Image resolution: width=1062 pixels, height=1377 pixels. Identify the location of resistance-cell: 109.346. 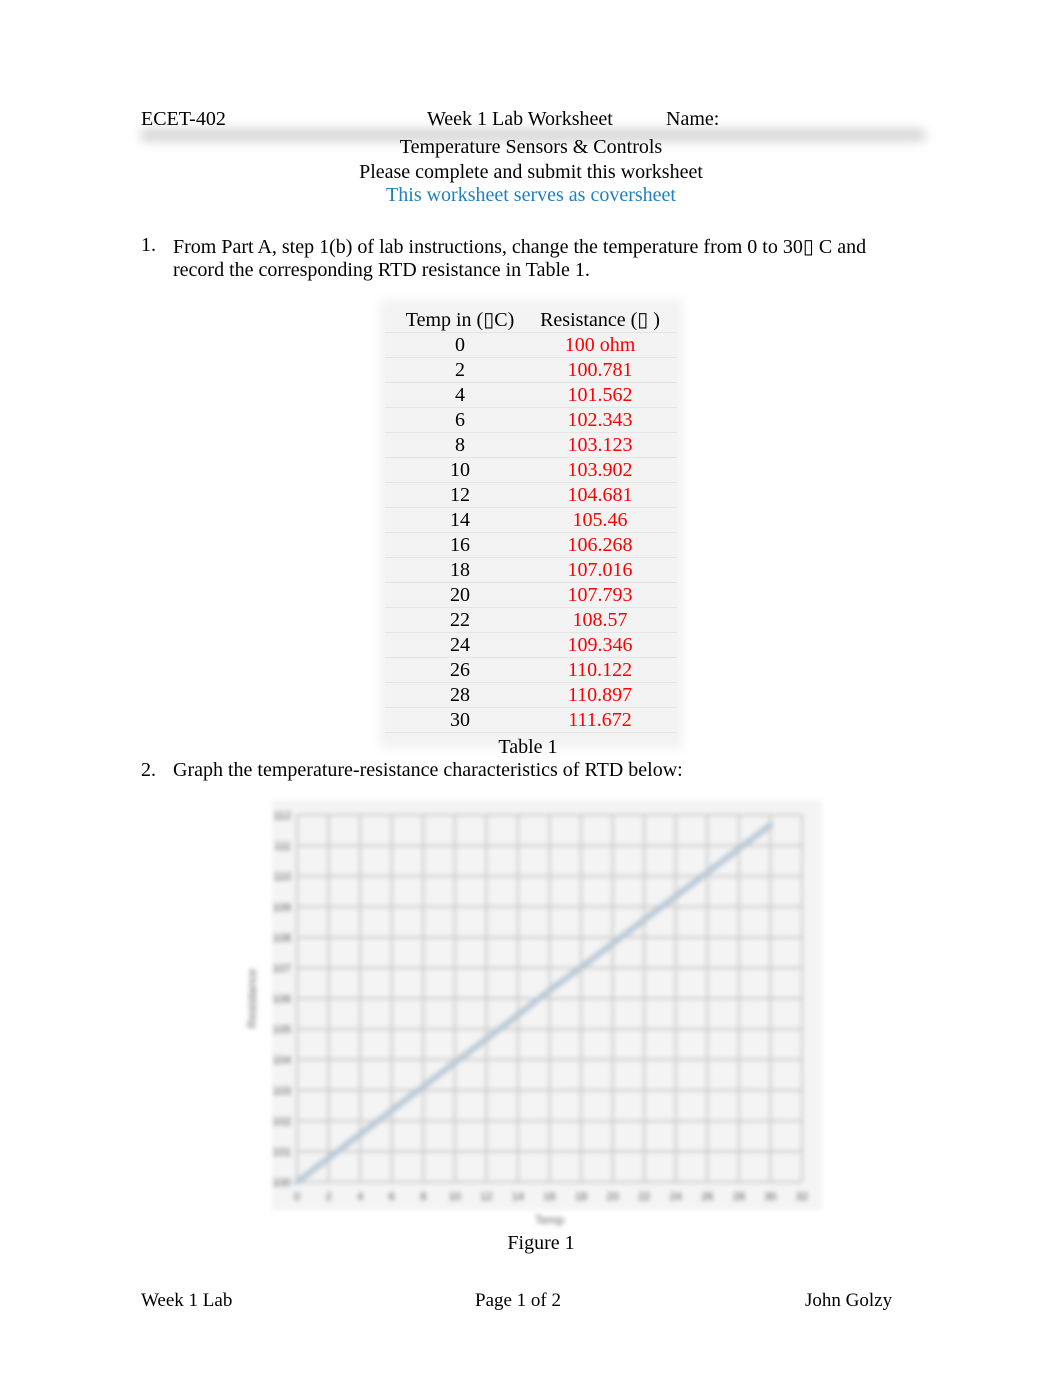
(600, 645).